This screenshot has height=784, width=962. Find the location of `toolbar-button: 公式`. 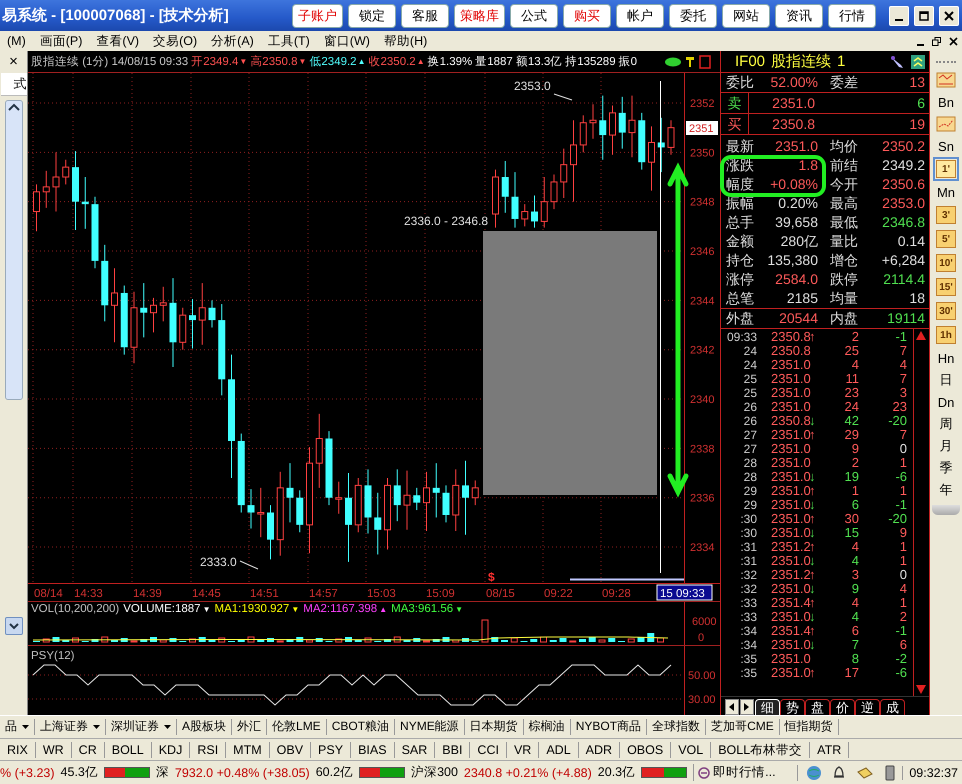

toolbar-button: 公式 is located at coordinates (534, 16).